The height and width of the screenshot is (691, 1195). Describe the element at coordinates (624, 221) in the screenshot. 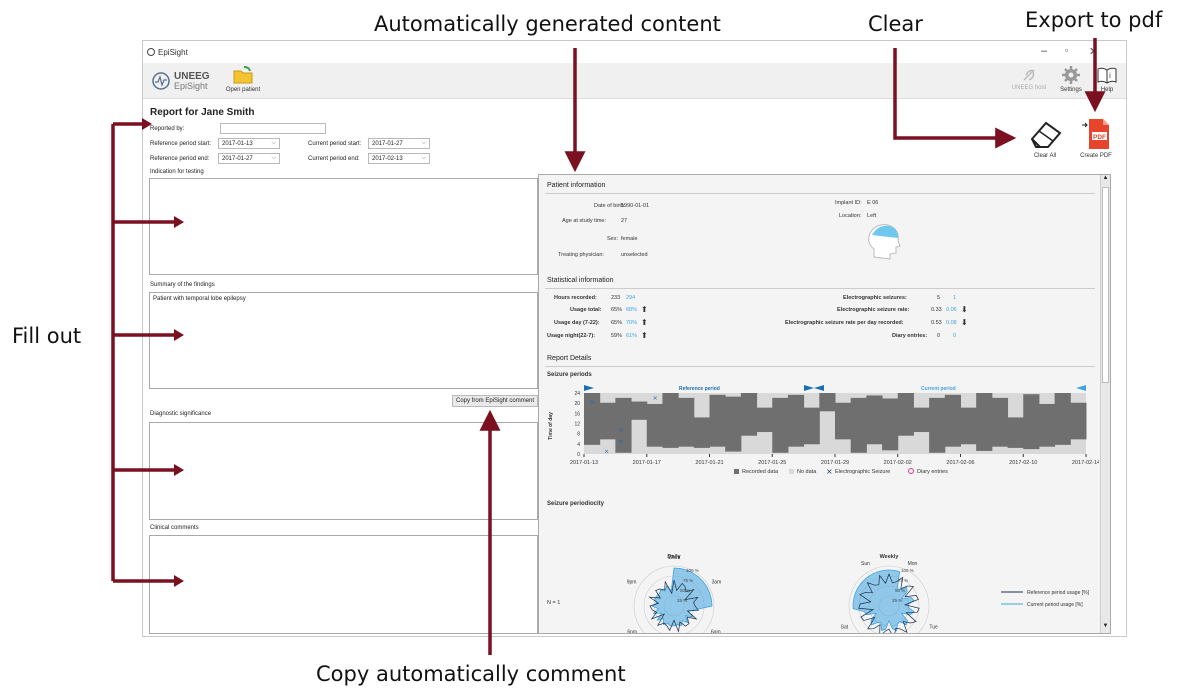

I see `age-value: 27` at that location.